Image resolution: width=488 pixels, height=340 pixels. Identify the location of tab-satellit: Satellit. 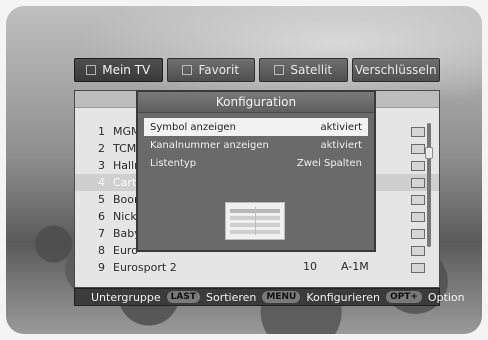
(303, 70).